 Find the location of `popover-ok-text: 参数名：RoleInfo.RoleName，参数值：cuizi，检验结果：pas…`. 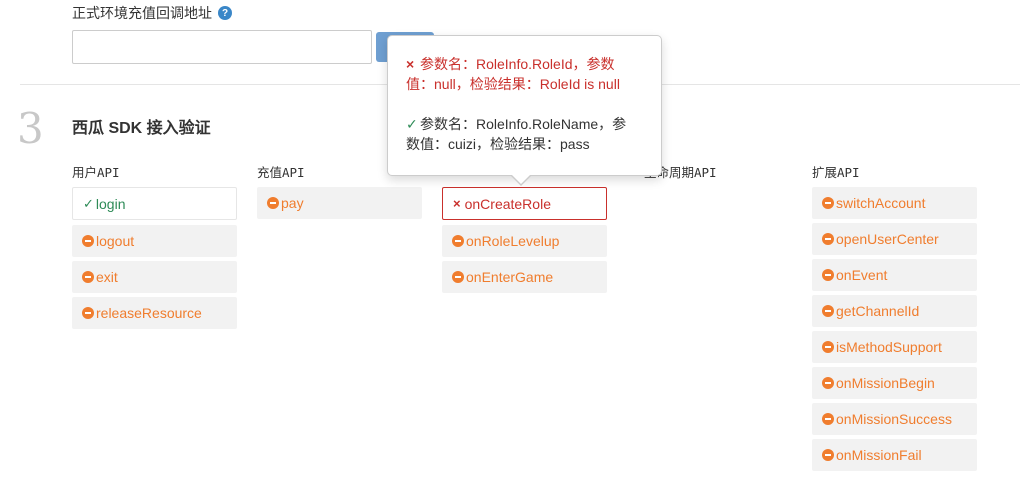

popover-ok-text: 参数名：RoleInfo.RoleName，参数值：cuizi，检验结果：pas… is located at coordinates (516, 134).